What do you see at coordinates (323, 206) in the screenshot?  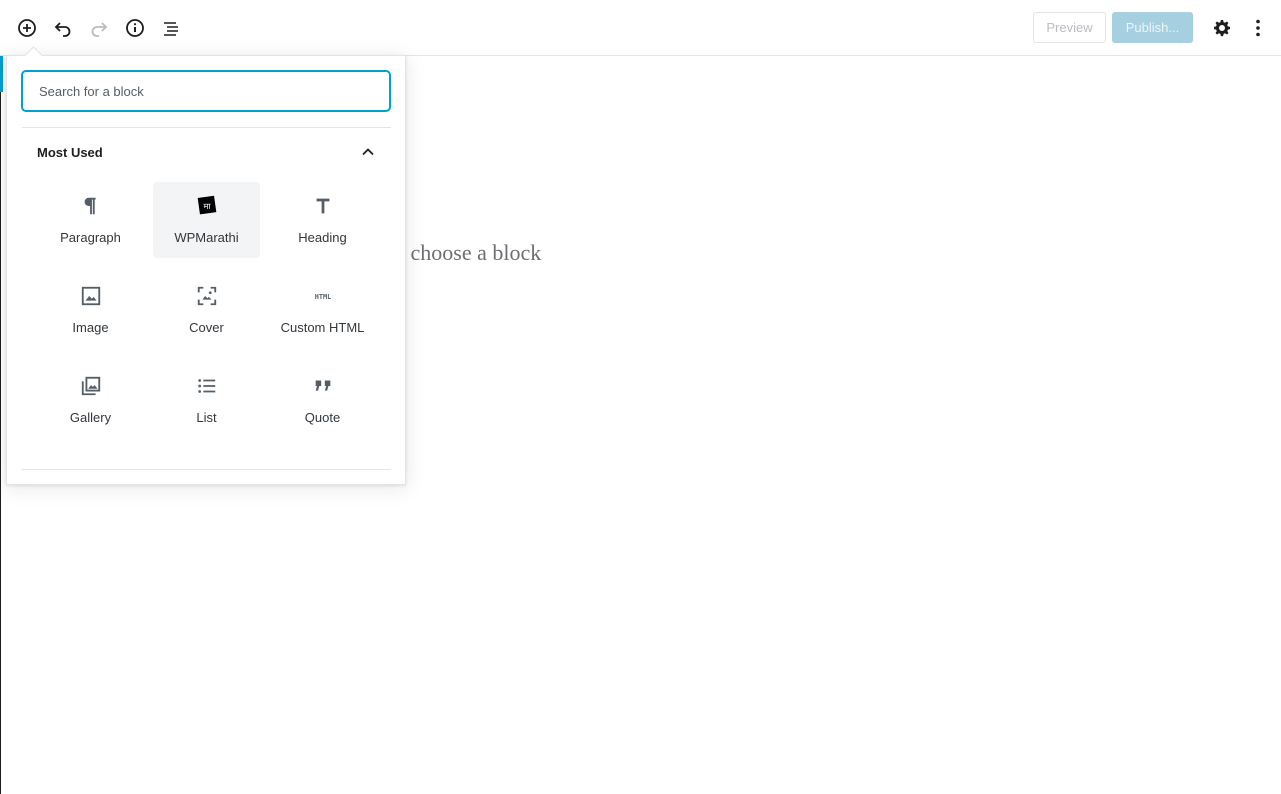 I see `heading-icon` at bounding box center [323, 206].